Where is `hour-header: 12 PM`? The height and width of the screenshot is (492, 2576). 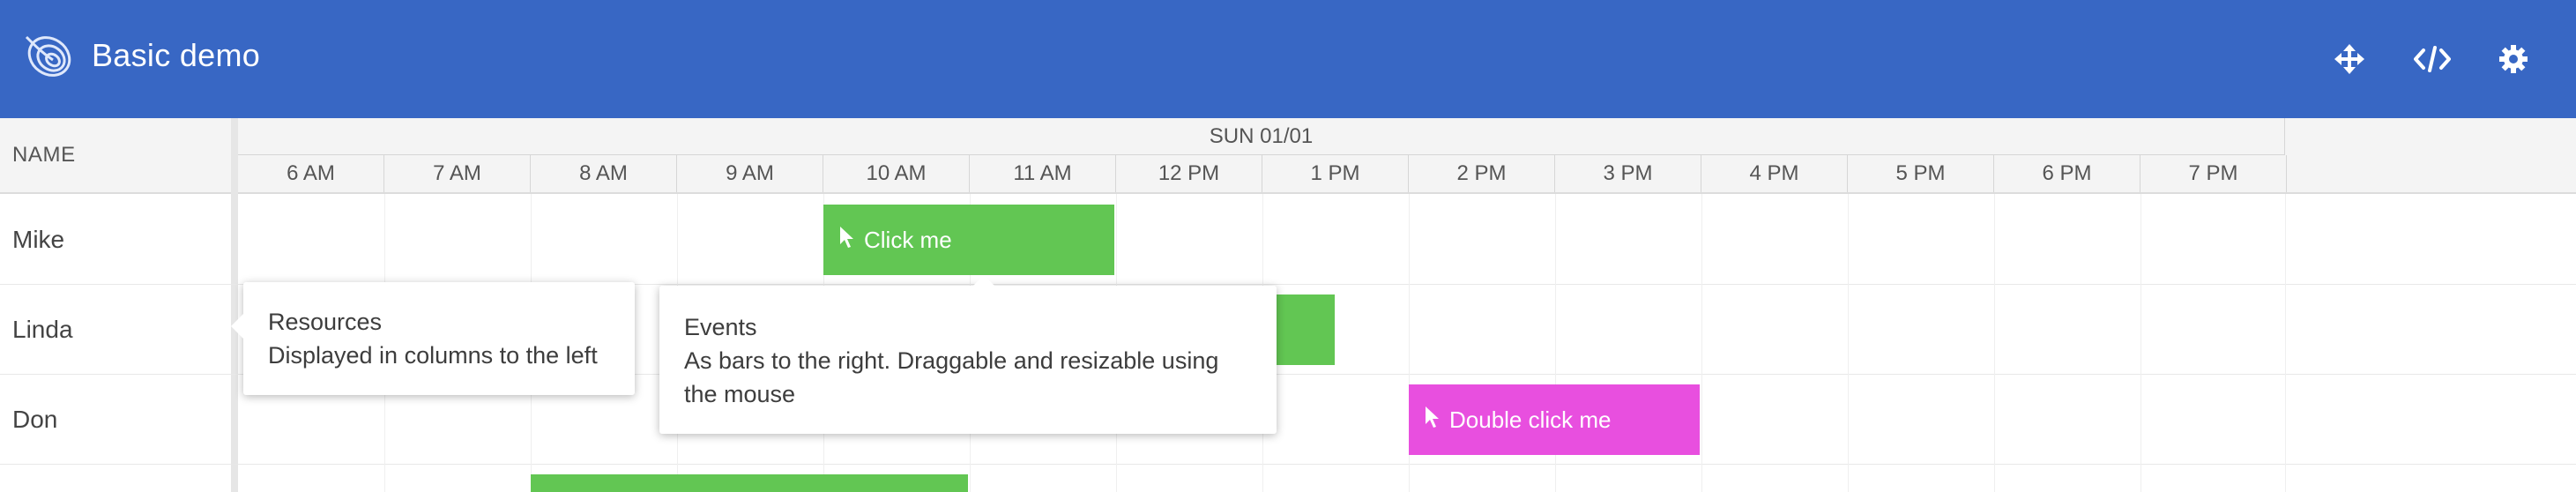 hour-header: 12 PM is located at coordinates (1189, 173).